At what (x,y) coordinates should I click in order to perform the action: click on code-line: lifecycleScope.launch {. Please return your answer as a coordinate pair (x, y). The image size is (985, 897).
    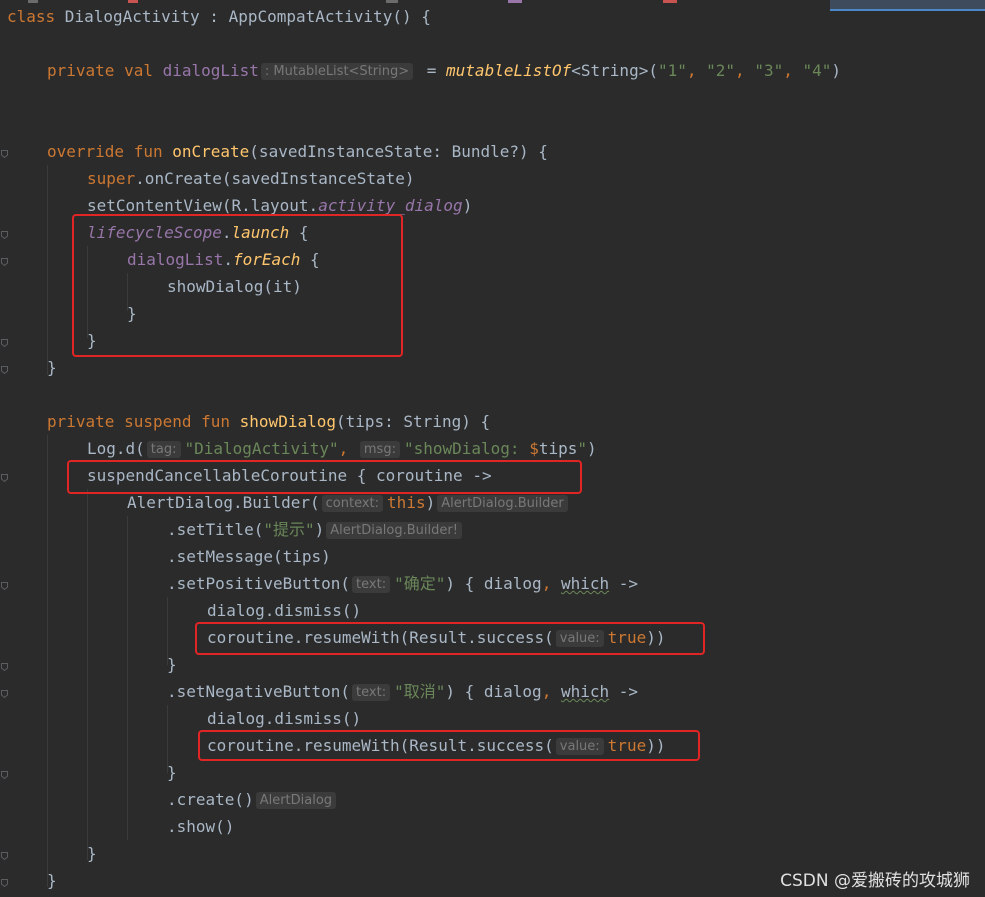
    Looking at the image, I should click on (154, 232).